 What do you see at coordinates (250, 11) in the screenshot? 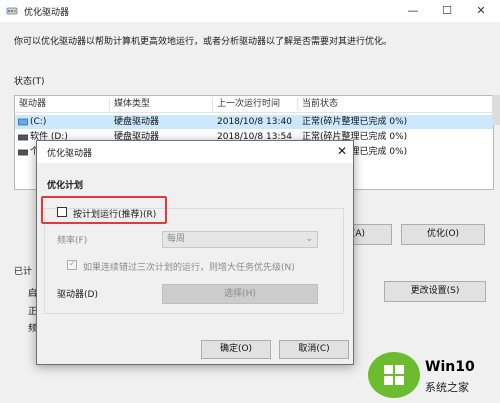
I see `window-titlebar: 优化驱动器 — ☐ ✕` at bounding box center [250, 11].